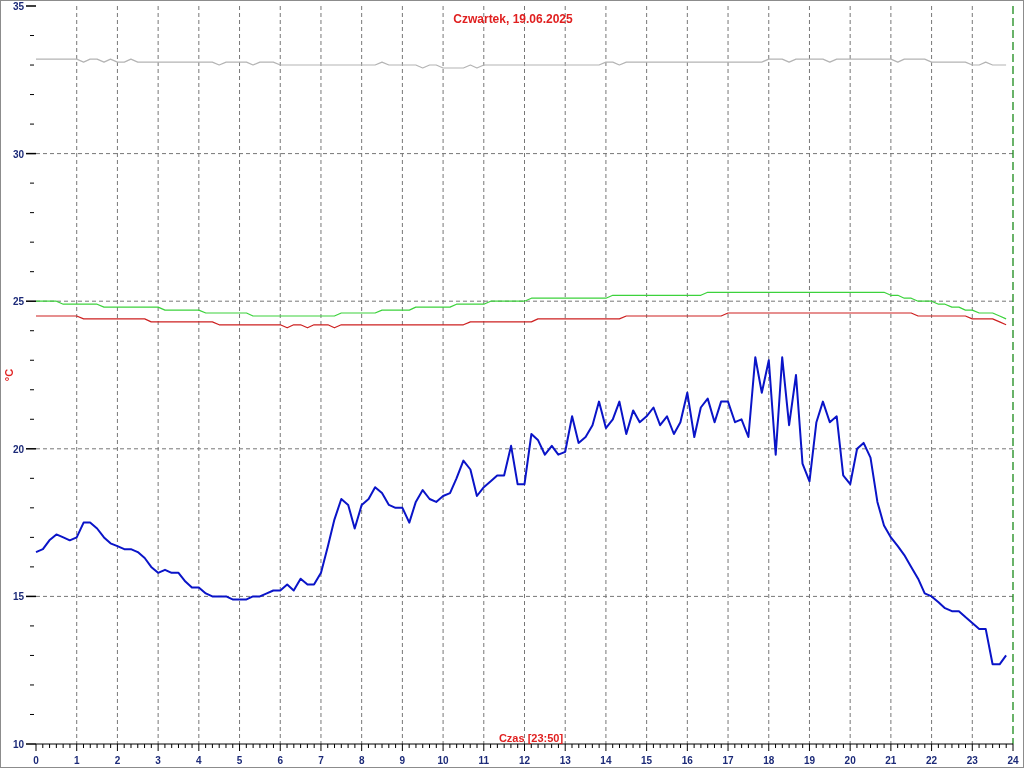 Image resolution: width=1024 pixels, height=768 pixels. Describe the element at coordinates (18, 6) in the screenshot. I see `y-tick-label: 35` at that location.